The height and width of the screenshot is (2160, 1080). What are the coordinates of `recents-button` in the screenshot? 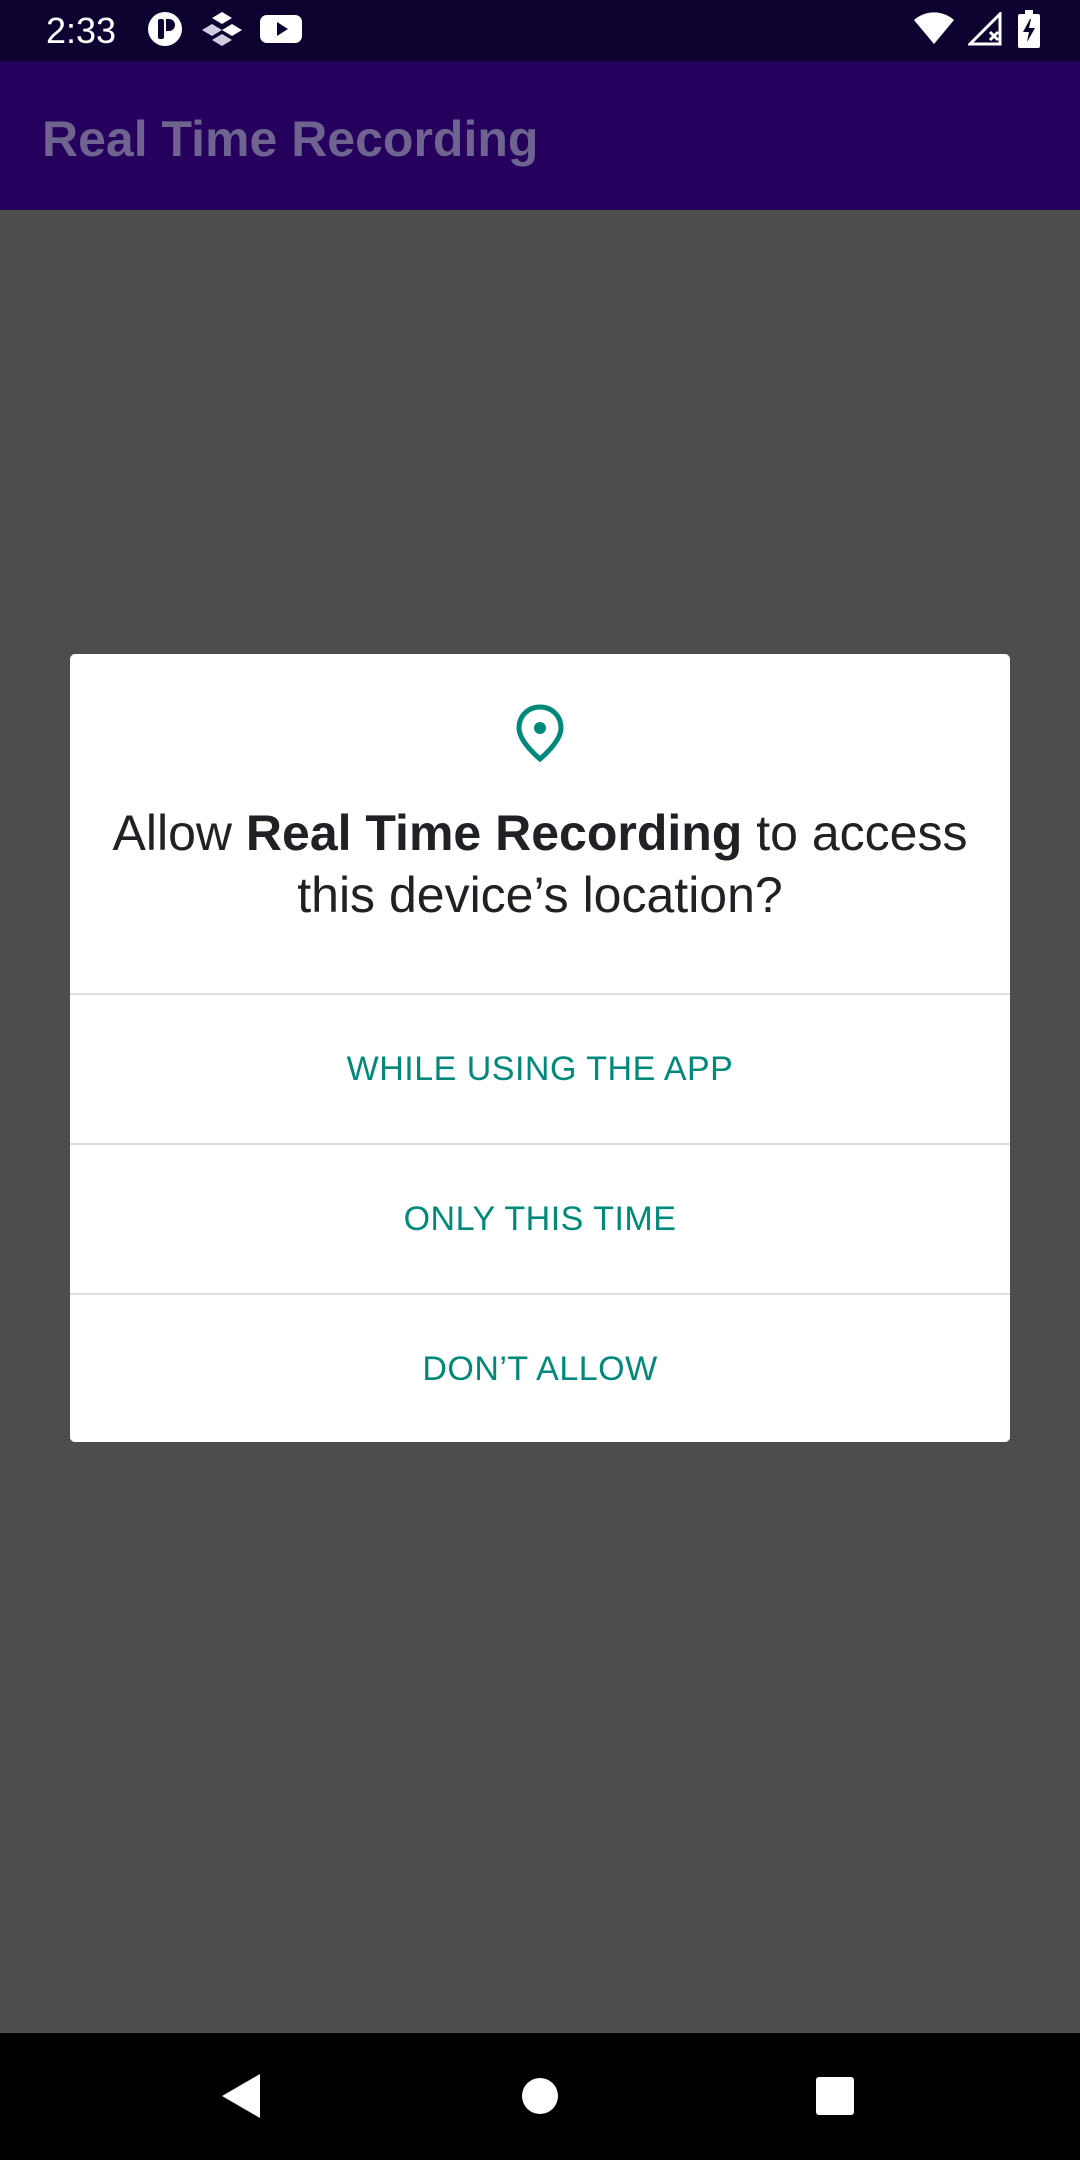 It's located at (835, 2098).